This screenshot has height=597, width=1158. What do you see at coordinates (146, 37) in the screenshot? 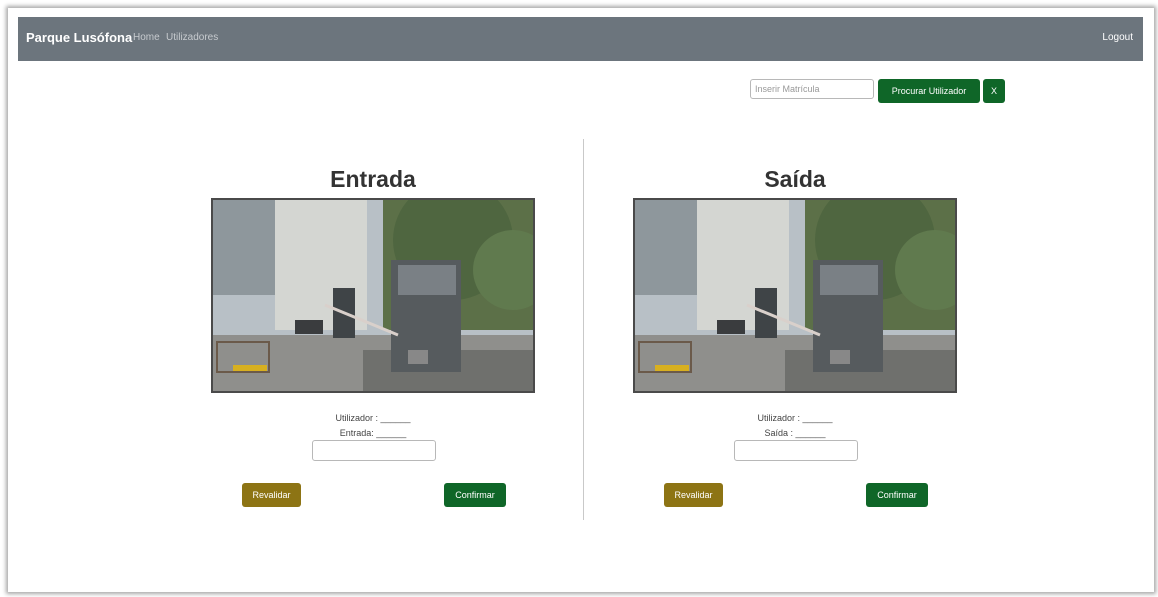
I see `nav-link-home: Home` at bounding box center [146, 37].